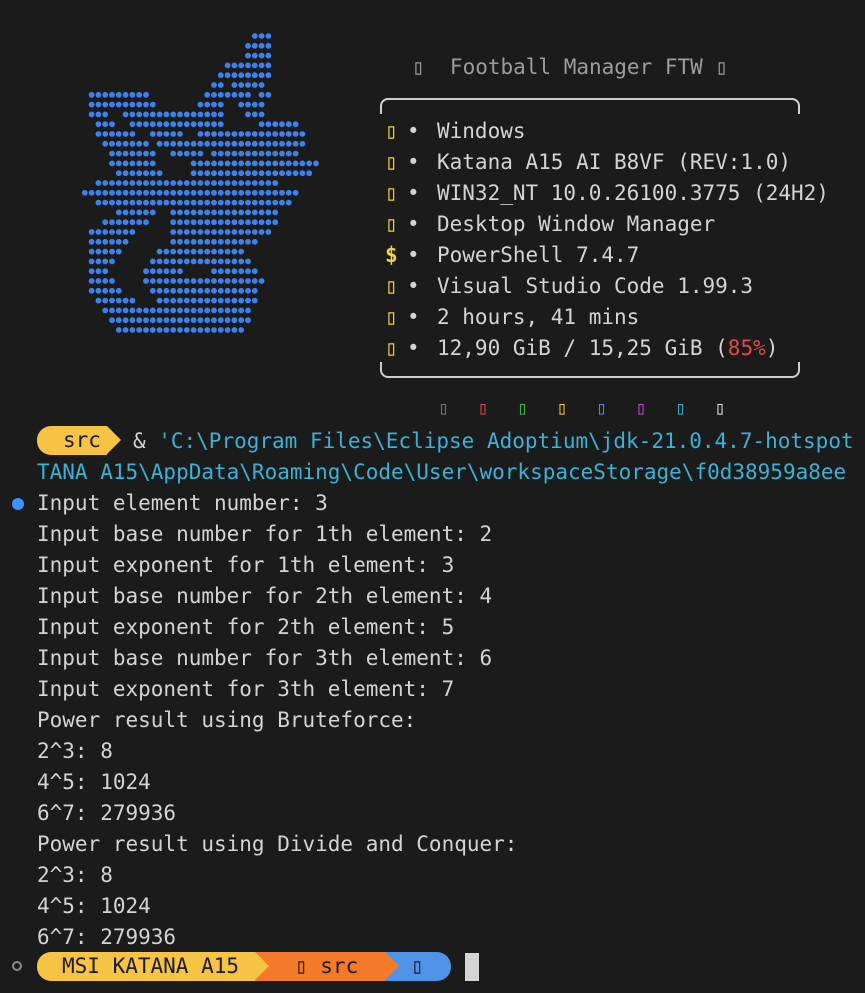  I want to click on info-row-terminal: ▯ • Visual Studio Code 1.99.3, so click(607, 286).